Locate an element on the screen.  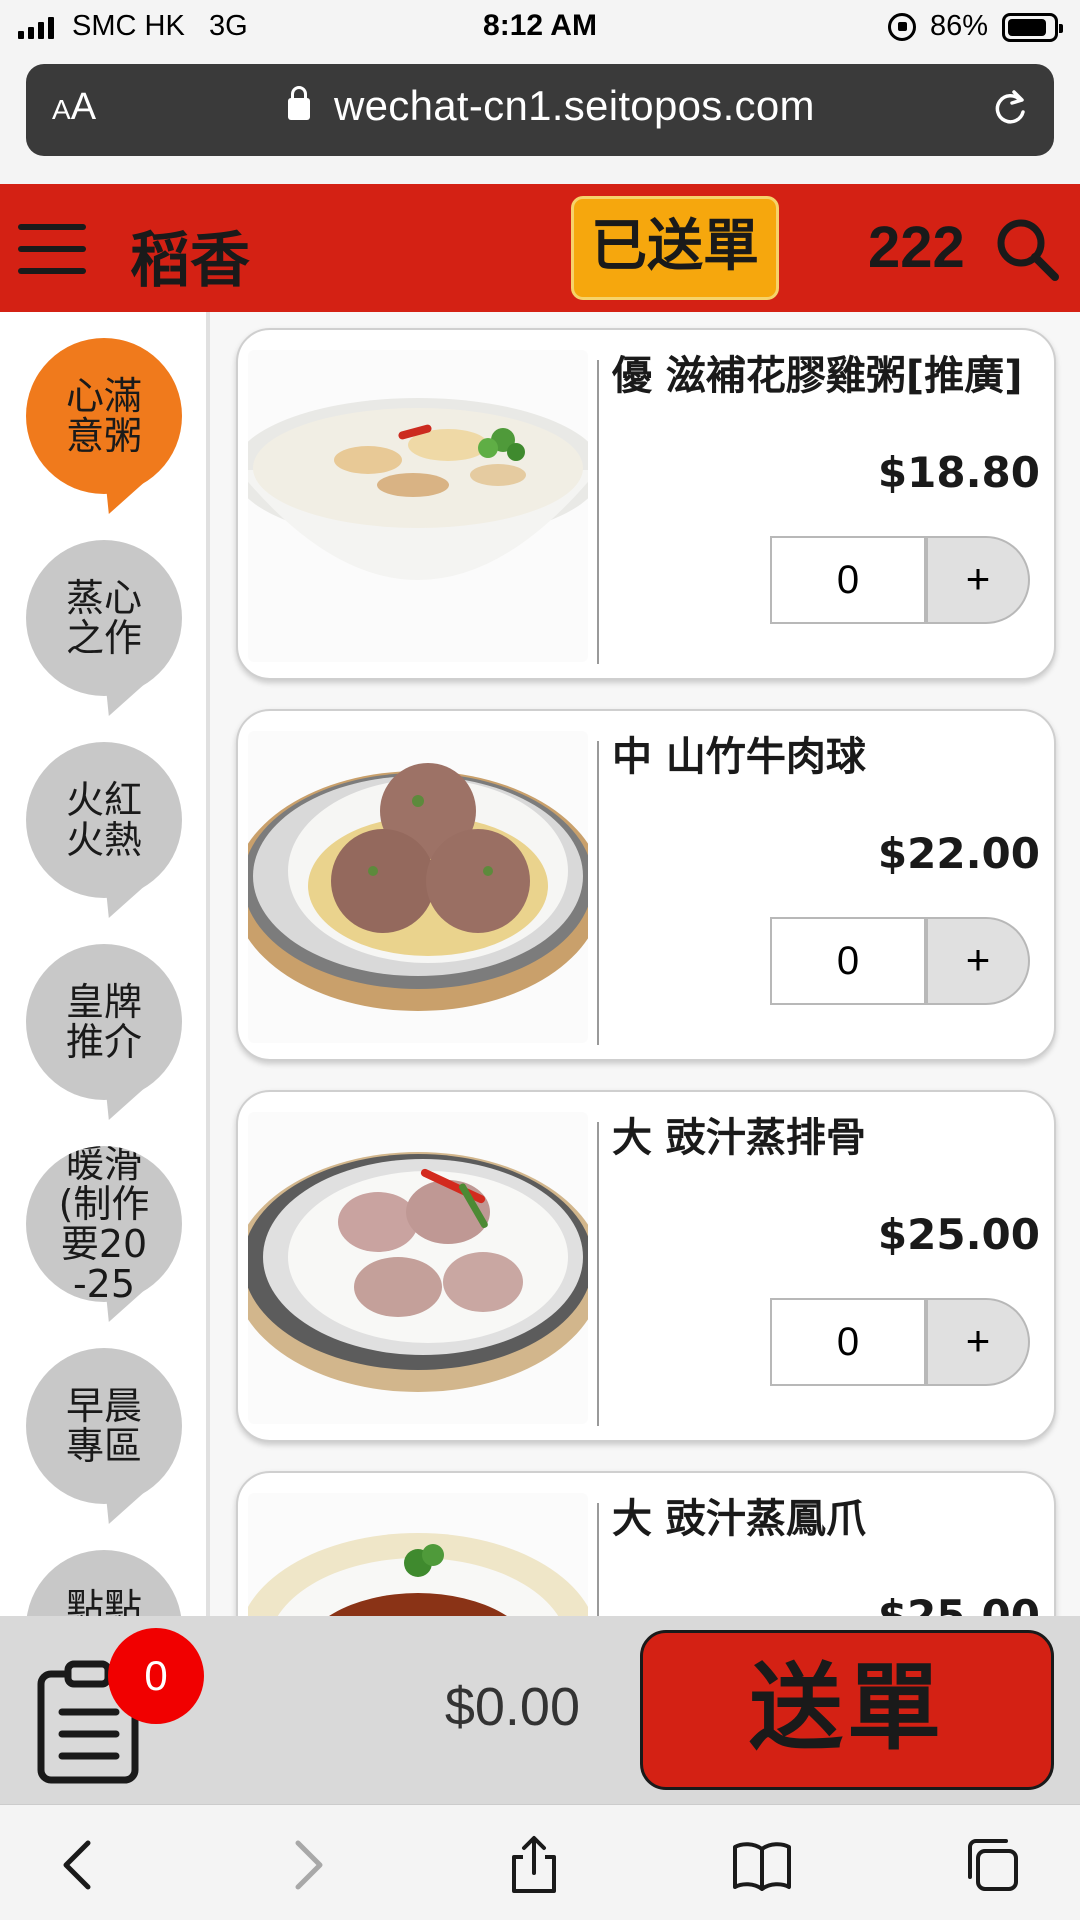
dish-name: 大 豉汁蒸鳳爪 is located at coordinates (739, 1519).